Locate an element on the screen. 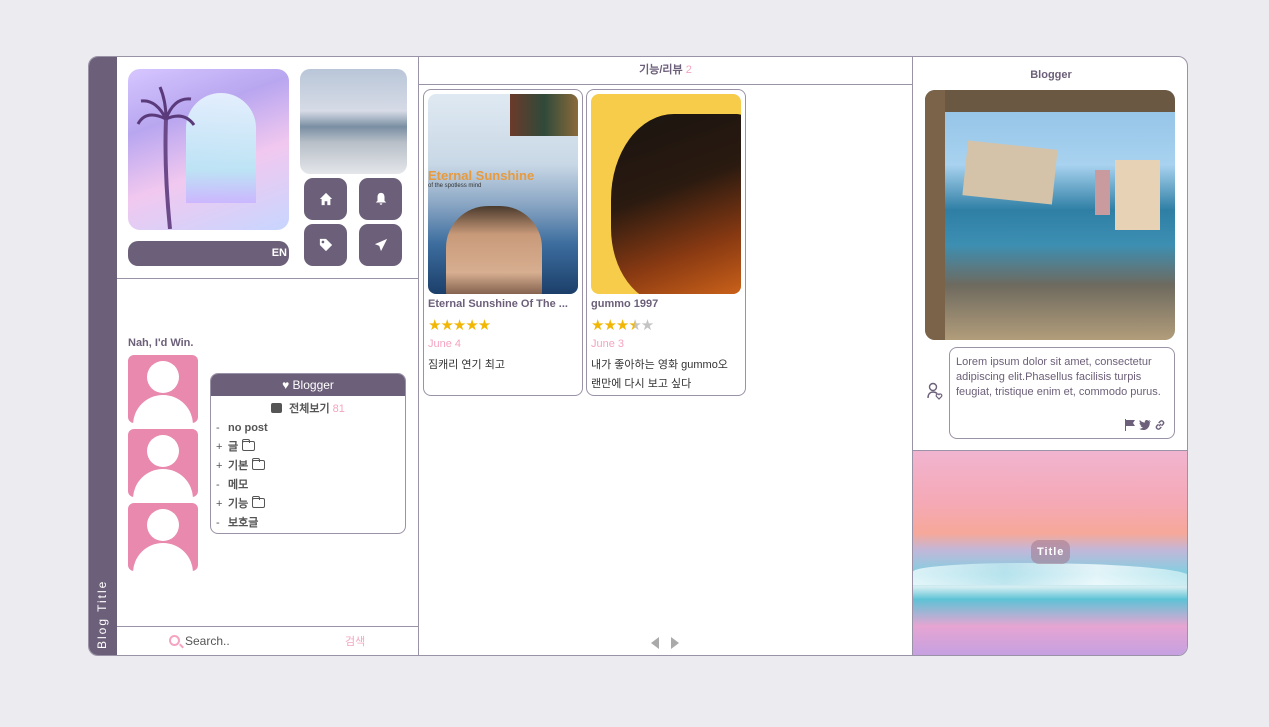 This screenshot has height=727, width=1269. beach-photo is located at coordinates (353, 121).